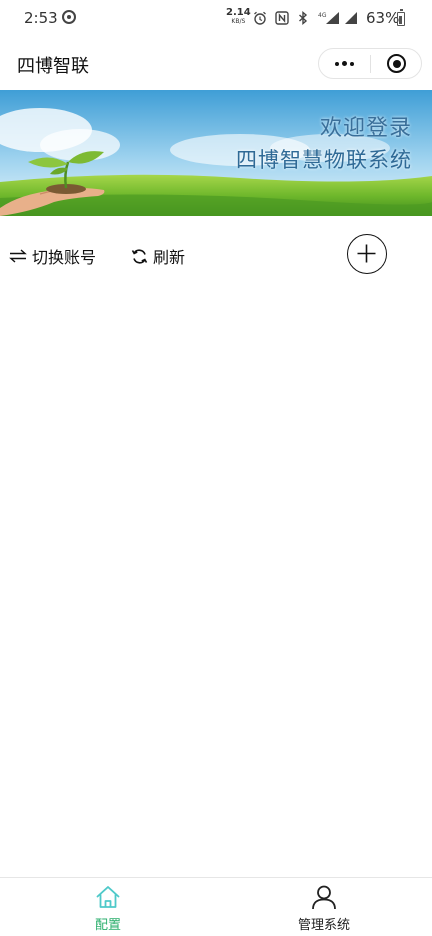  I want to click on tab-config-label: 配置, so click(107, 925).